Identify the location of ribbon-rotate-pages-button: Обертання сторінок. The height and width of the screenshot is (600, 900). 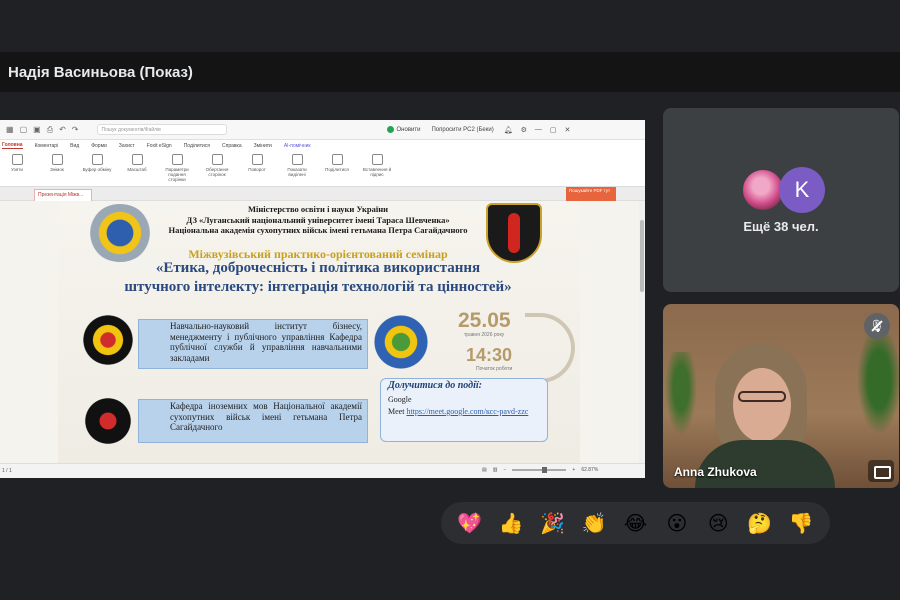
(217, 165).